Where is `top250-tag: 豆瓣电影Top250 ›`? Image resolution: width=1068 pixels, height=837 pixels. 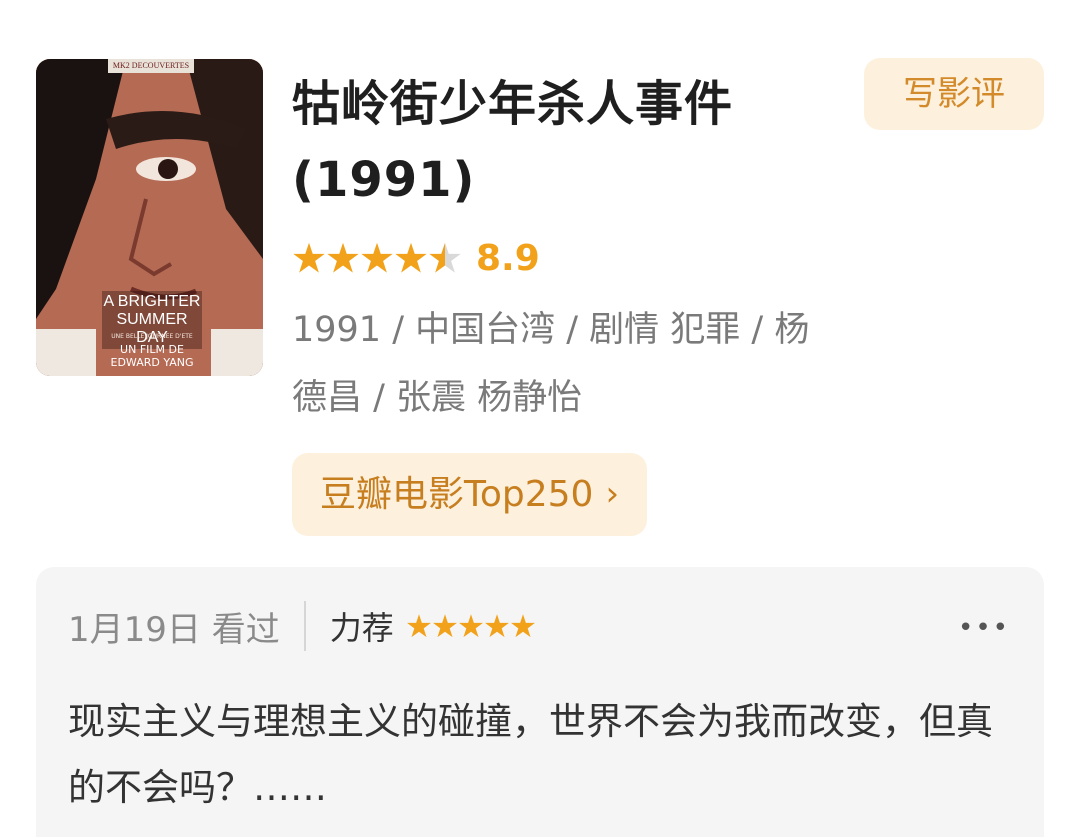 top250-tag: 豆瓣电影Top250 › is located at coordinates (470, 494).